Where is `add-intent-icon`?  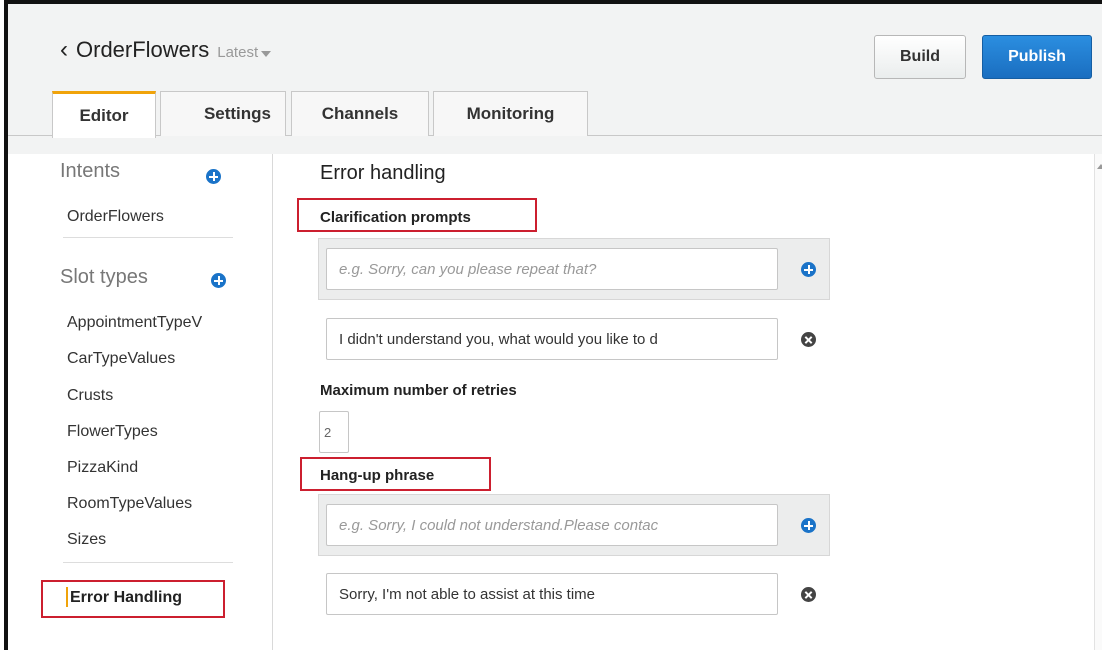 add-intent-icon is located at coordinates (213, 176).